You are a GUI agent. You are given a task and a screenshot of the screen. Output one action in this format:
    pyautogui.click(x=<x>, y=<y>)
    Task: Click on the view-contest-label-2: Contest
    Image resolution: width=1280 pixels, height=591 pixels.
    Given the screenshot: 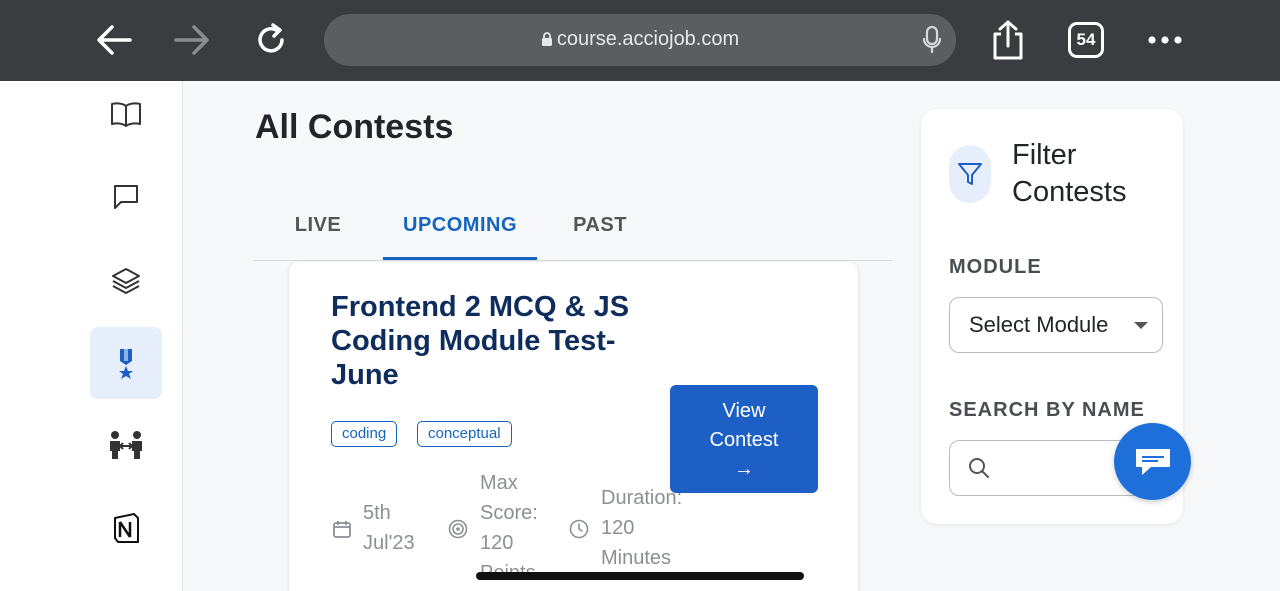 What is the action you would take?
    pyautogui.click(x=744, y=440)
    